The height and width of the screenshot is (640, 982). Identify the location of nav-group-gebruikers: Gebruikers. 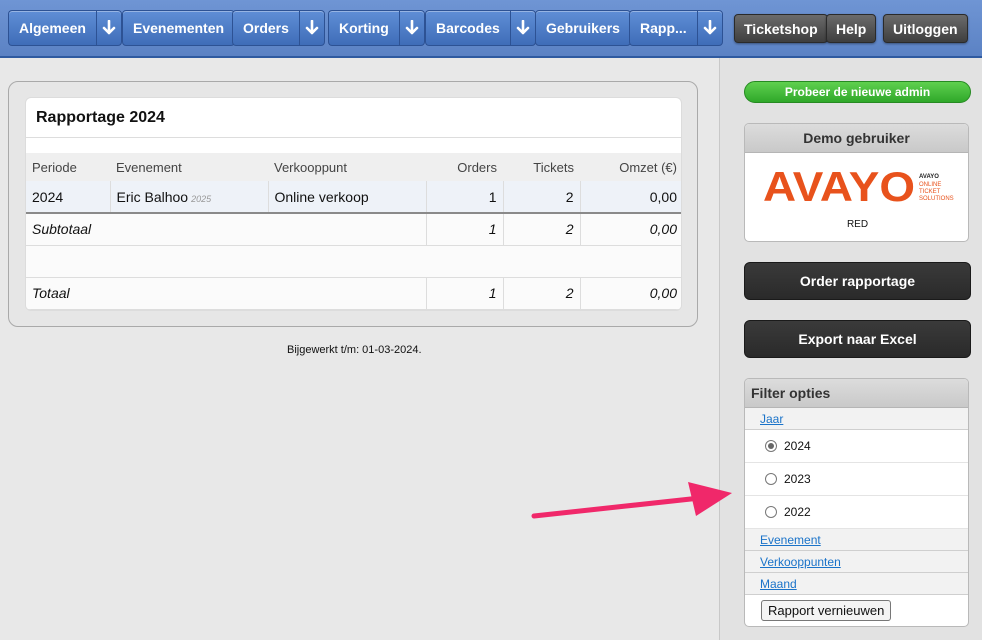
(583, 28).